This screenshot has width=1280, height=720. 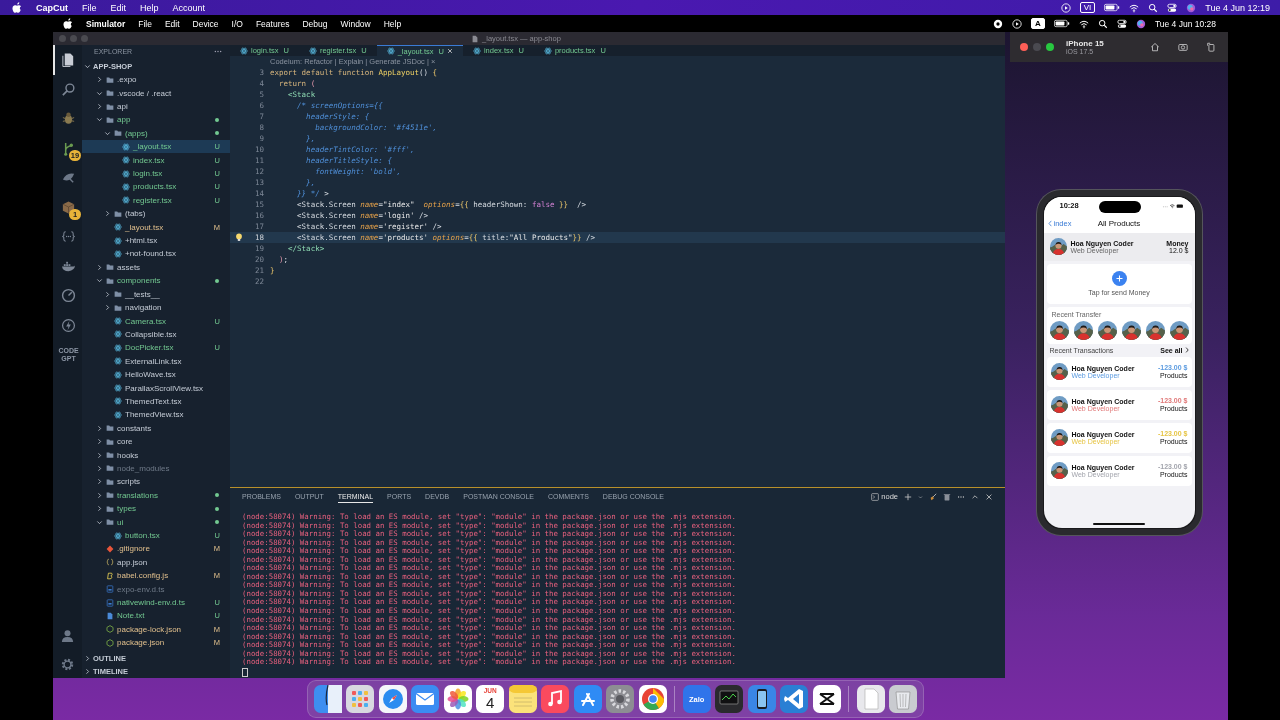 What do you see at coordinates (218, 51) in the screenshot?
I see `more-icon` at bounding box center [218, 51].